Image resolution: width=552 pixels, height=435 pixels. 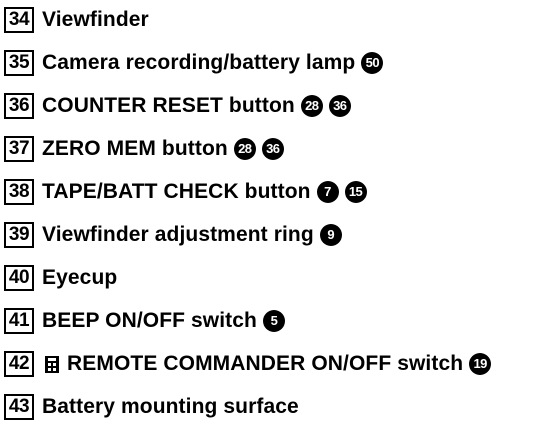 I want to click on list-item: 42 REMOTE COMMANDER ON/OFF switch 19, so click(x=248, y=364).